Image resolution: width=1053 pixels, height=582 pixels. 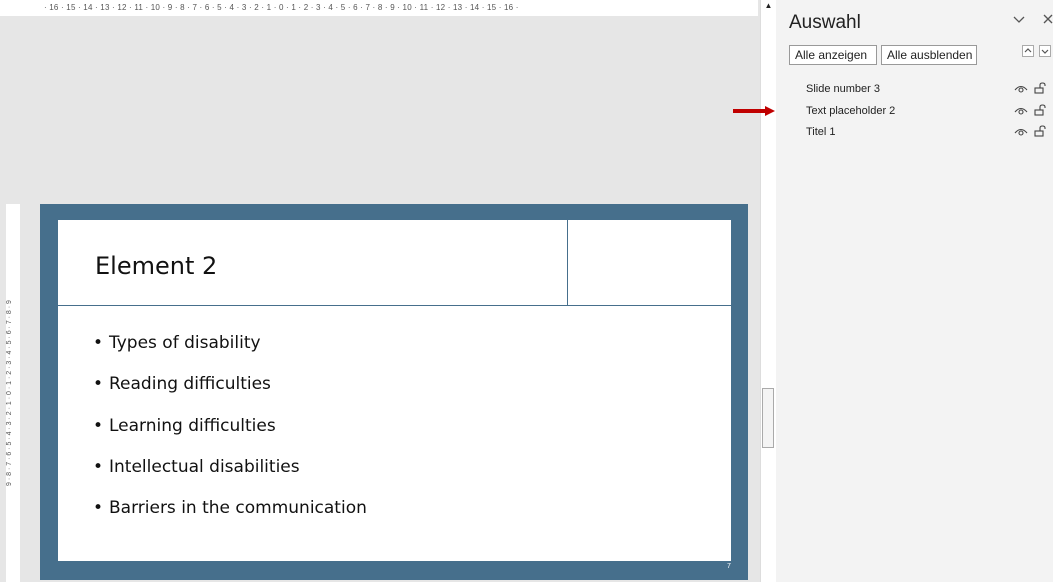 What do you see at coordinates (238, 508) in the screenshot?
I see `bullet-text: Barriers in the communication` at bounding box center [238, 508].